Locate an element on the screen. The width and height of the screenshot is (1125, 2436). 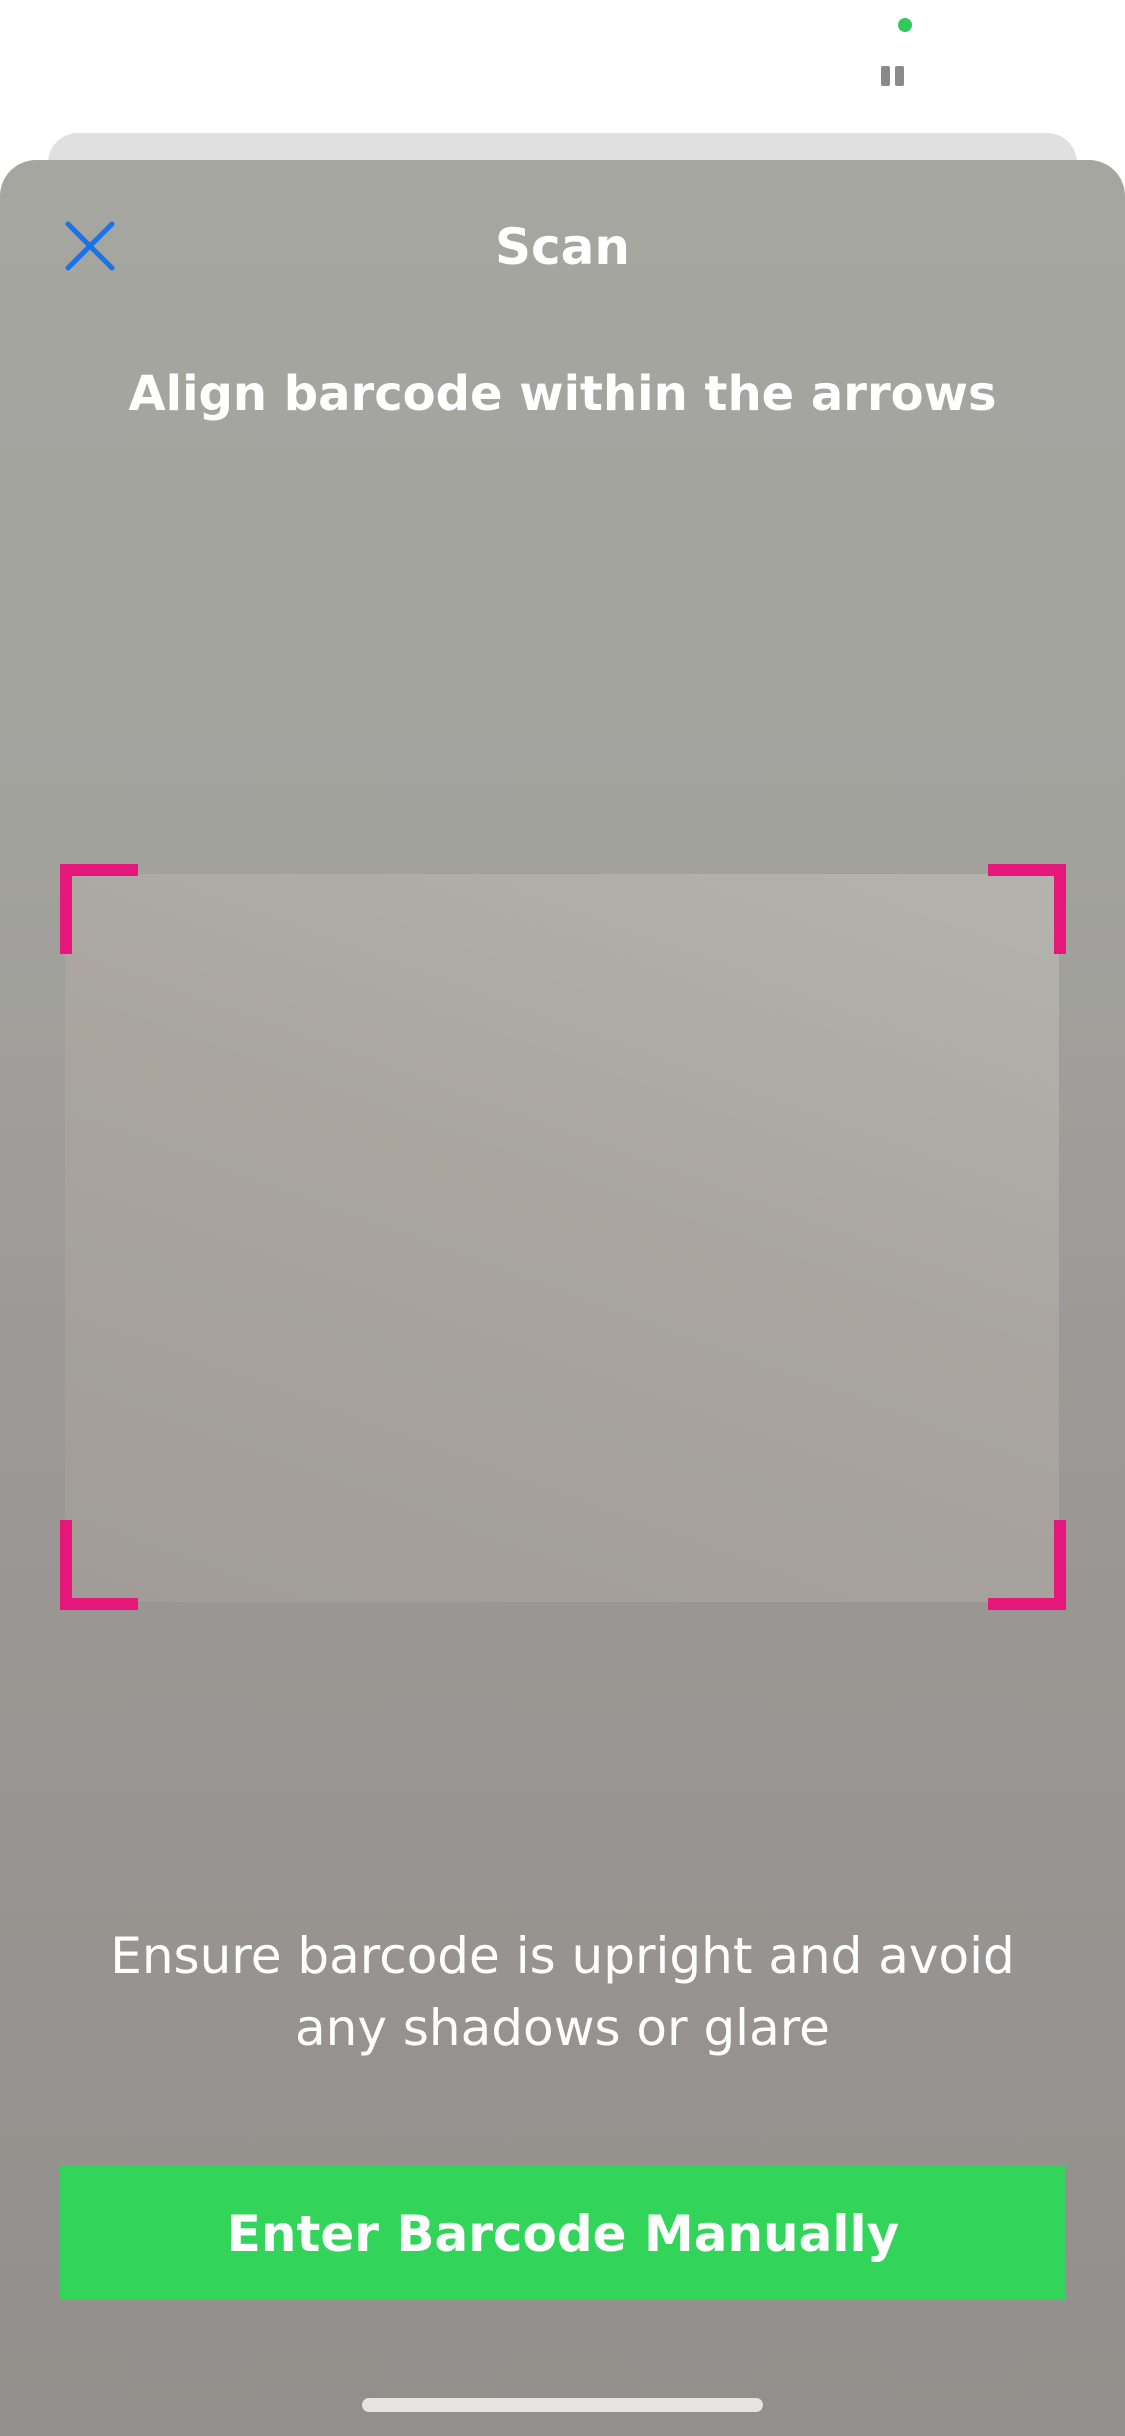
corner-marker-bottom-right is located at coordinates (1027, 1565).